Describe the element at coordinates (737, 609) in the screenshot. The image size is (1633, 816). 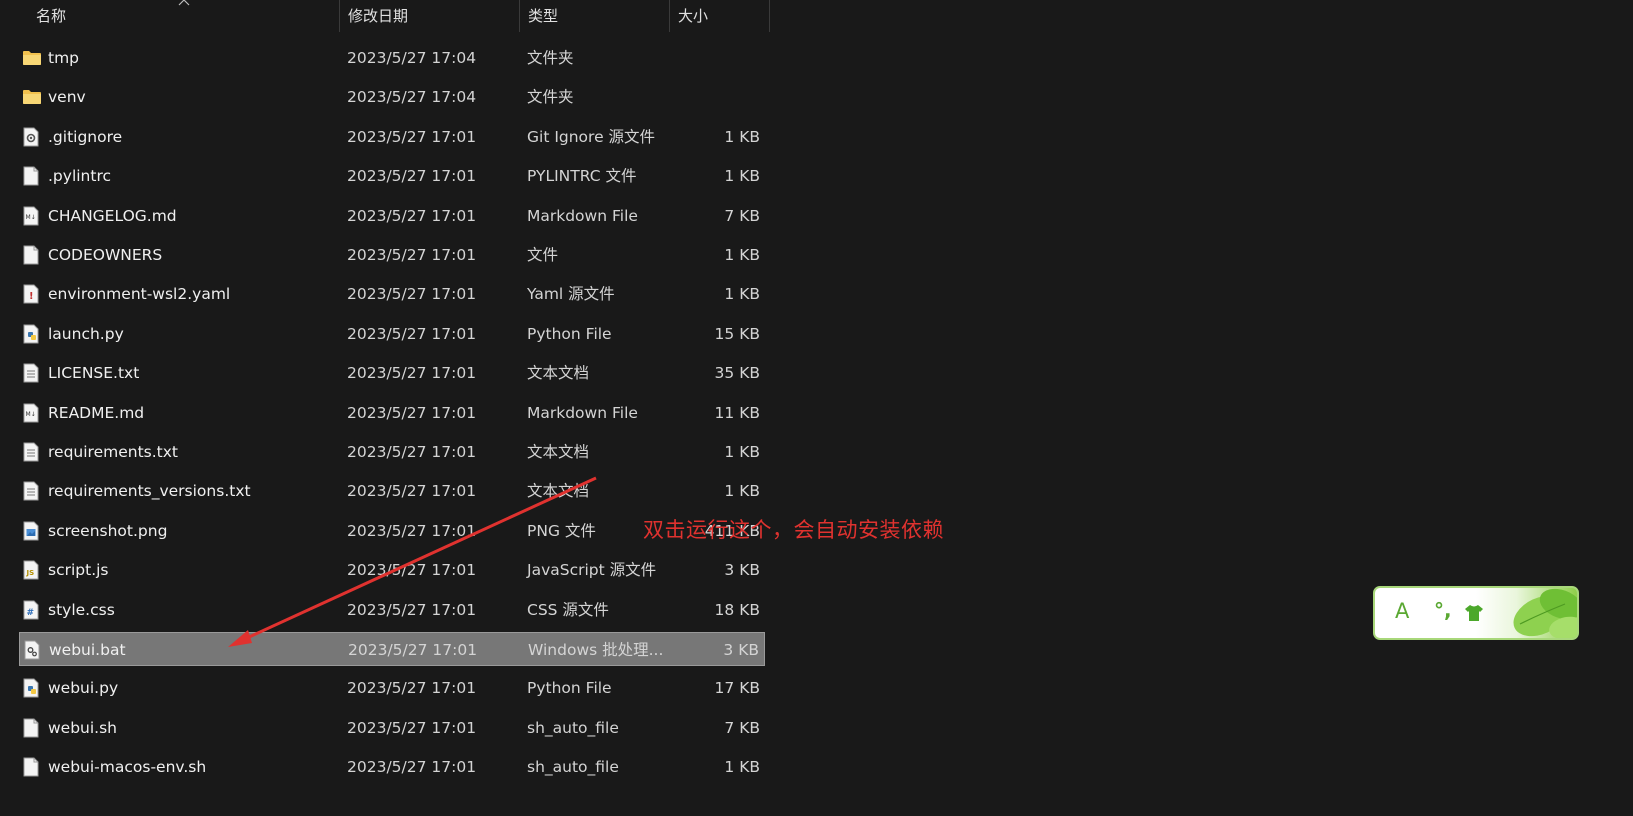
I see `file-size: 18 KB` at that location.